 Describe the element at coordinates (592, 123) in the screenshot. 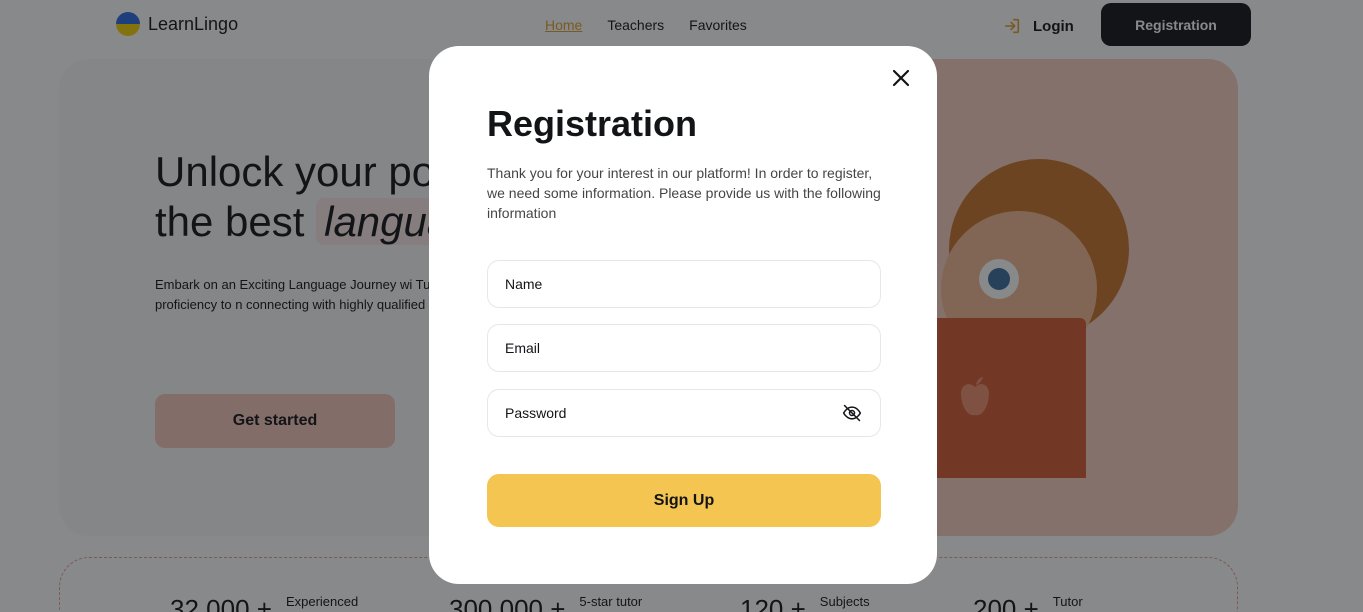

I see `modal-title: Registration` at that location.